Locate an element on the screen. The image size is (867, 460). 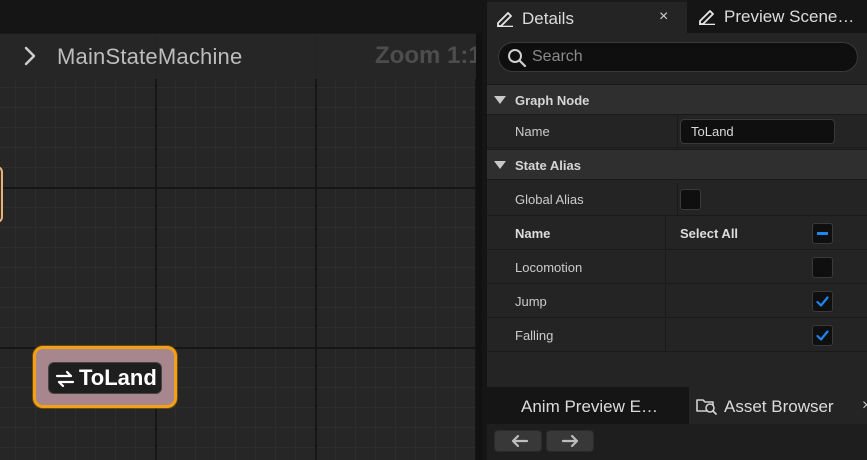
category-label: Graph Node is located at coordinates (552, 100).